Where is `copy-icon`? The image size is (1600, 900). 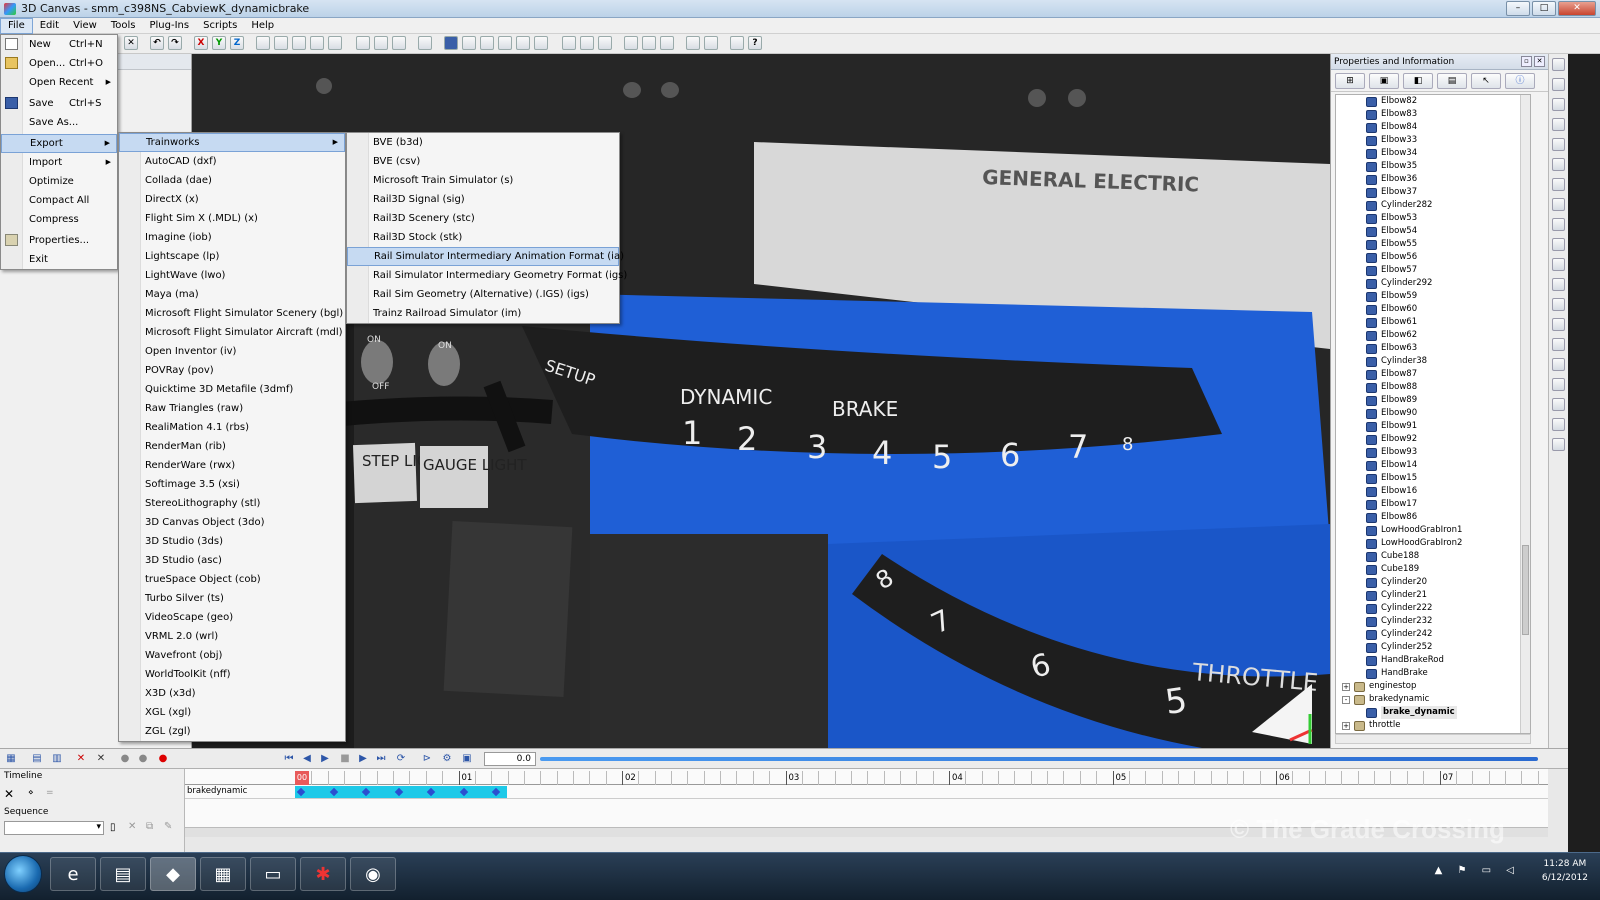 copy-icon is located at coordinates (649, 43).